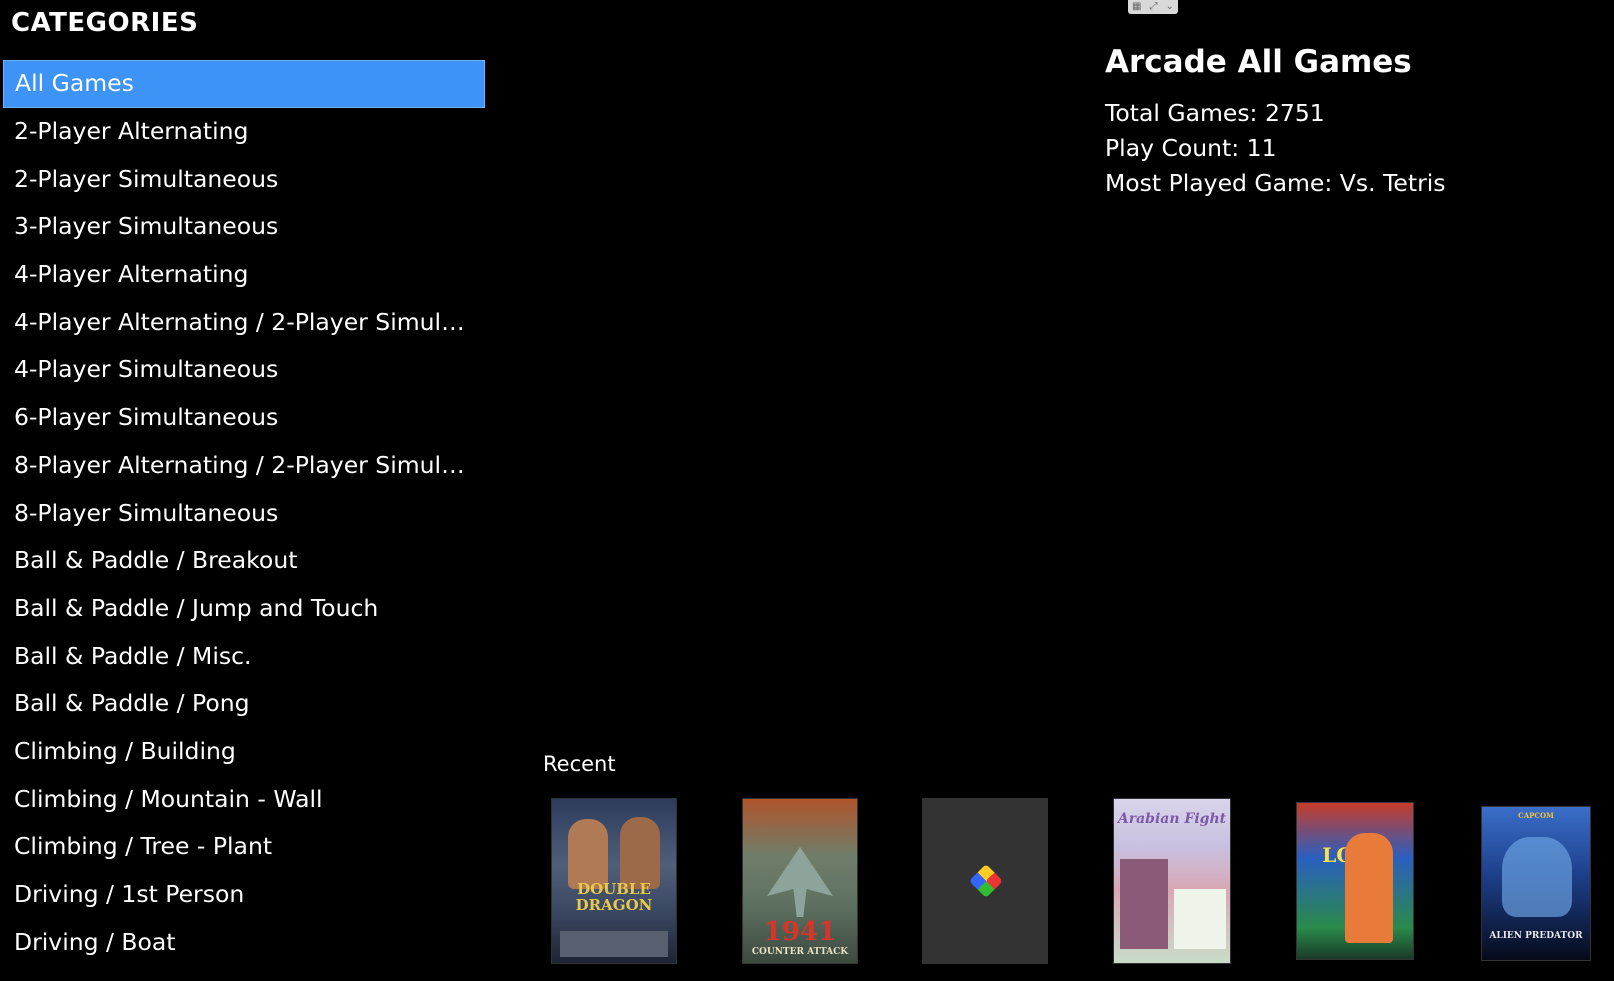 The height and width of the screenshot is (981, 1614). Describe the element at coordinates (1275, 183) in the screenshot. I see `most-played-stat: Most Played Game: Vs. Tetris` at that location.